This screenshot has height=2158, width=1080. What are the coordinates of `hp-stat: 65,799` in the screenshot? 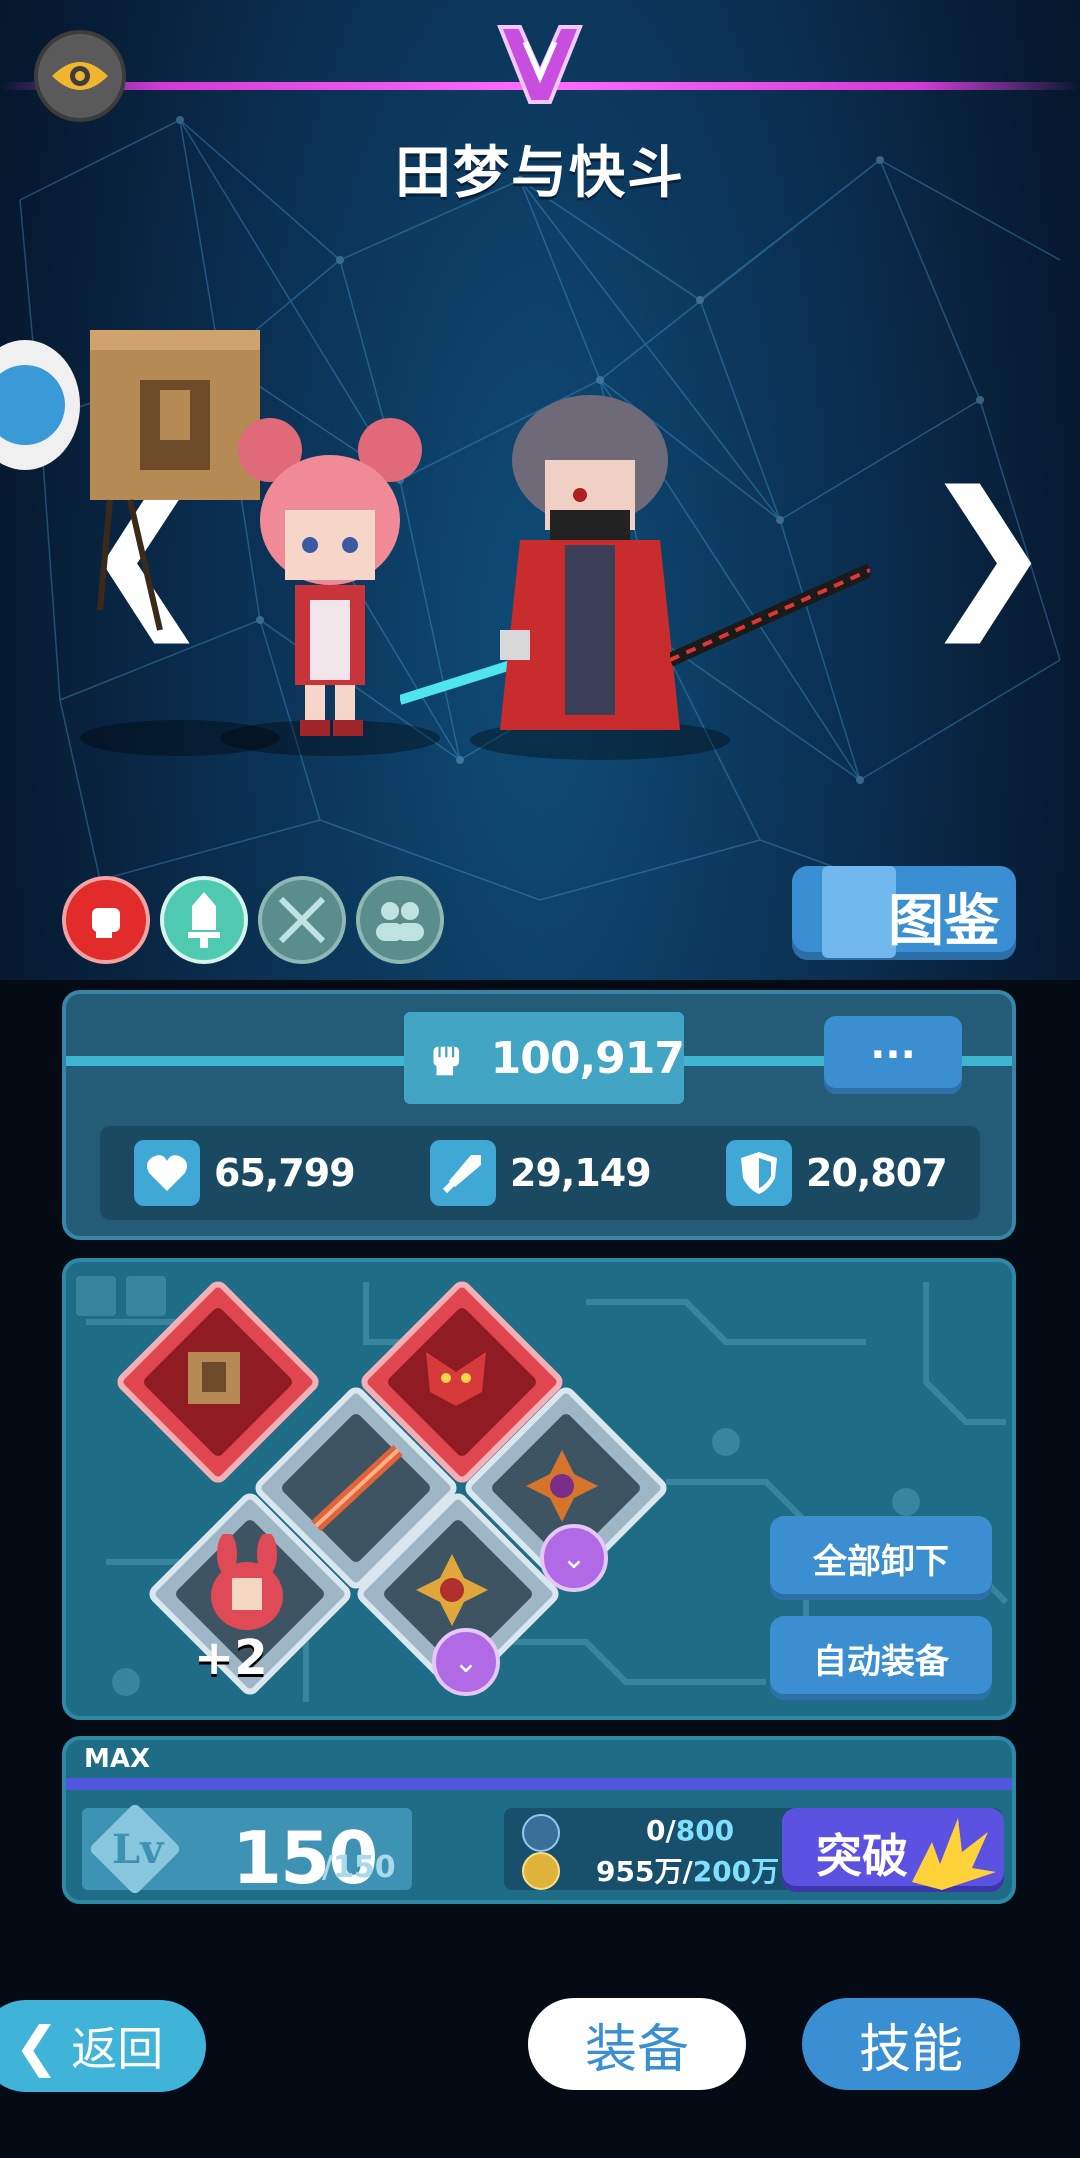 It's located at (245, 1173).